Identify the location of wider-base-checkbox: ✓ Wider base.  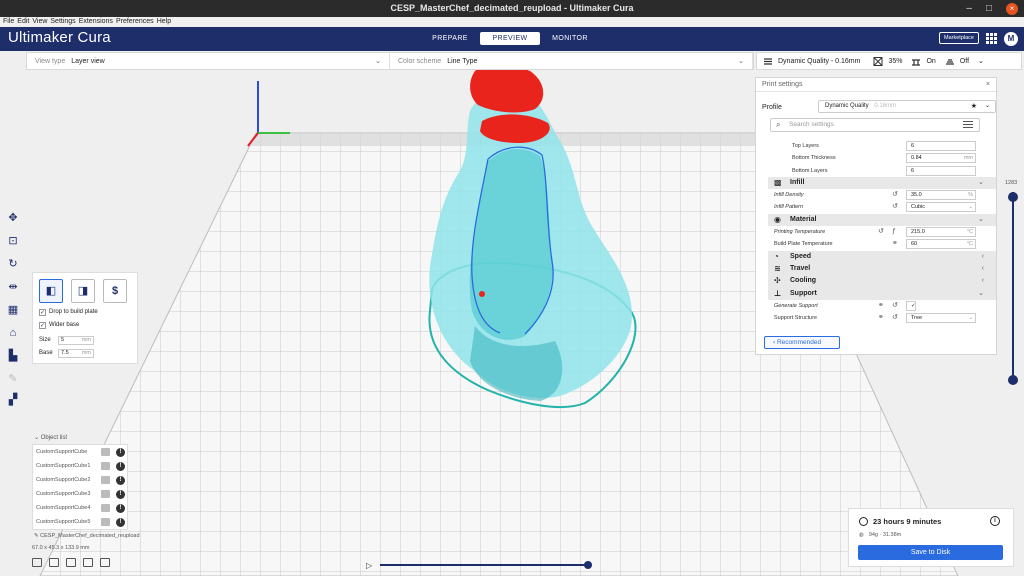
(59, 325).